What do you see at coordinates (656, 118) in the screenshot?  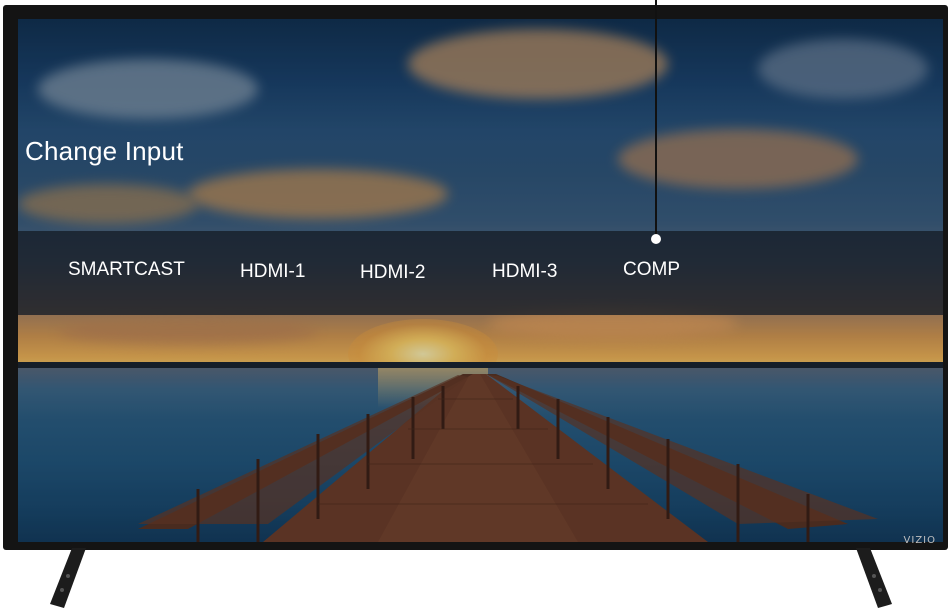 I see `callout-line` at bounding box center [656, 118].